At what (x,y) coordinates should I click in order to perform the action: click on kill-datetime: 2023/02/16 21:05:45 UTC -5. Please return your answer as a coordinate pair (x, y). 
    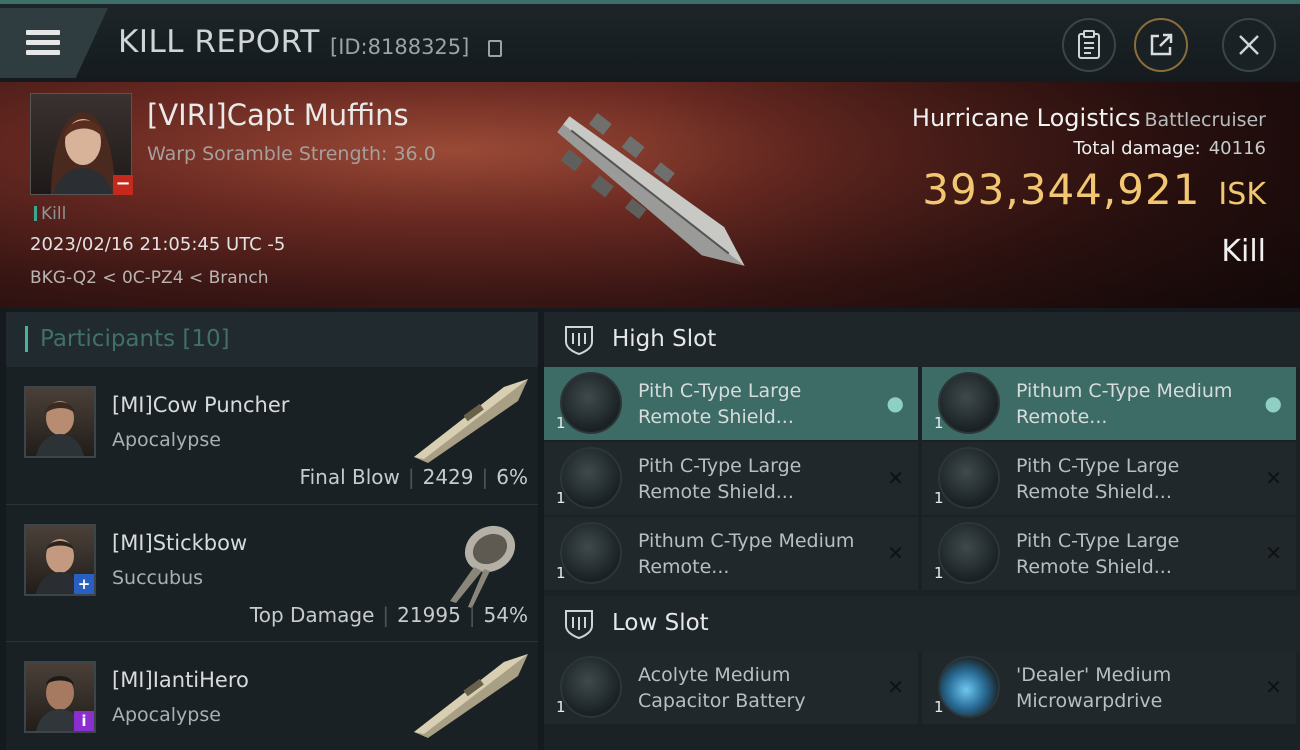
    Looking at the image, I should click on (158, 244).